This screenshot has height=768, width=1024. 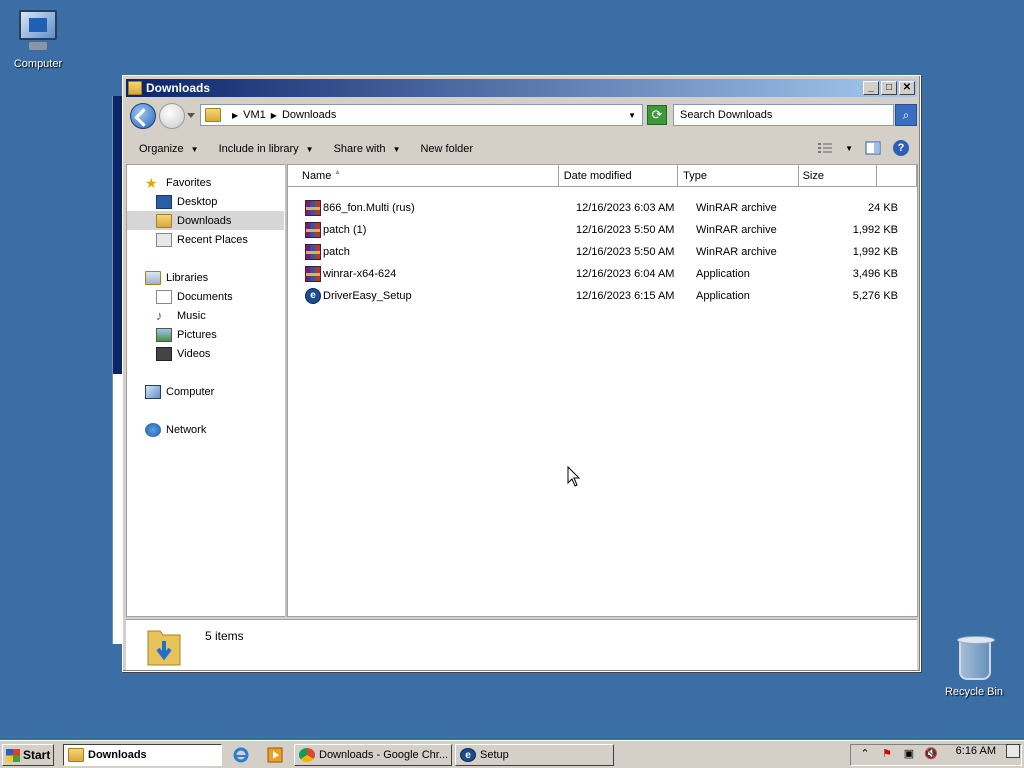 I want to click on recycle-bin-icon, so click(x=974, y=659).